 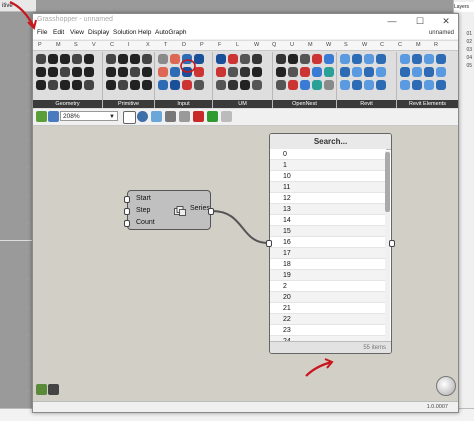 I want to click on ribbon-panel-label: UM, so click(x=242, y=104).